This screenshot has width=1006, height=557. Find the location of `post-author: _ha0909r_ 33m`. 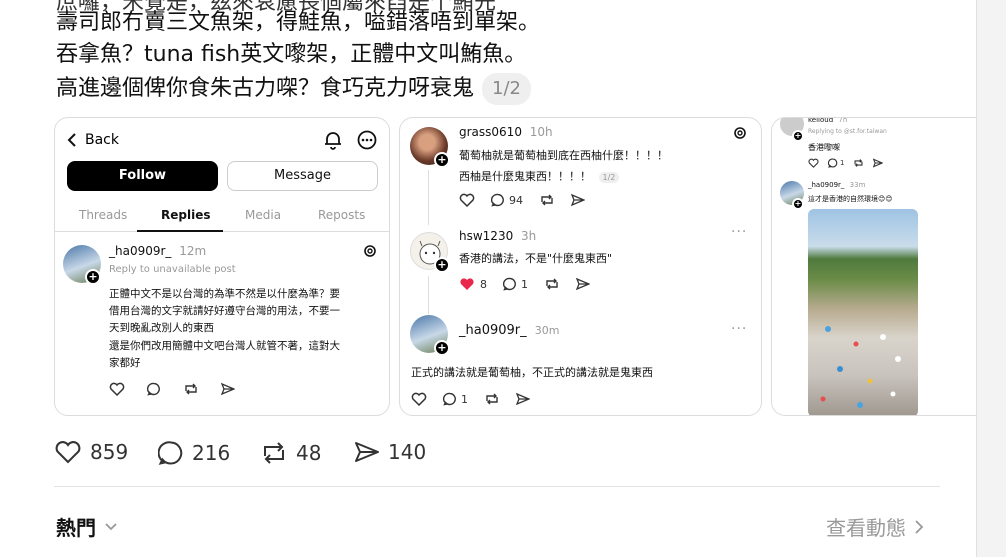

post-author: _ha0909r_ 33m is located at coordinates (836, 185).